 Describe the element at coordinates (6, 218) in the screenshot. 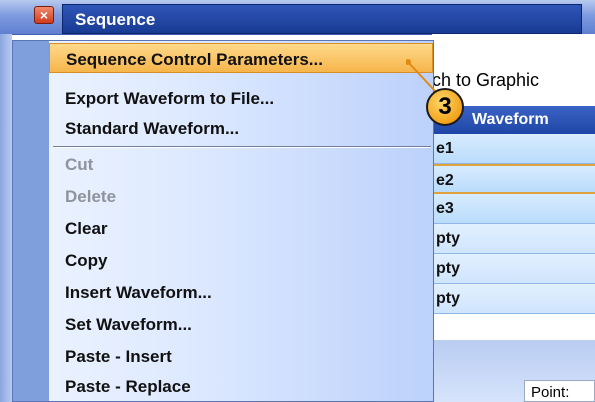

I see `left-window-edge` at that location.